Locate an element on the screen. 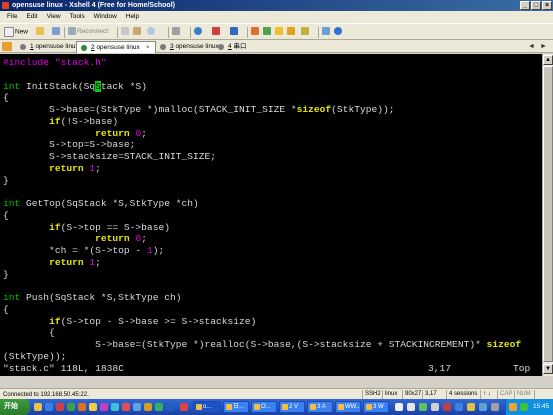  tab-number: 2 is located at coordinates (93, 47).